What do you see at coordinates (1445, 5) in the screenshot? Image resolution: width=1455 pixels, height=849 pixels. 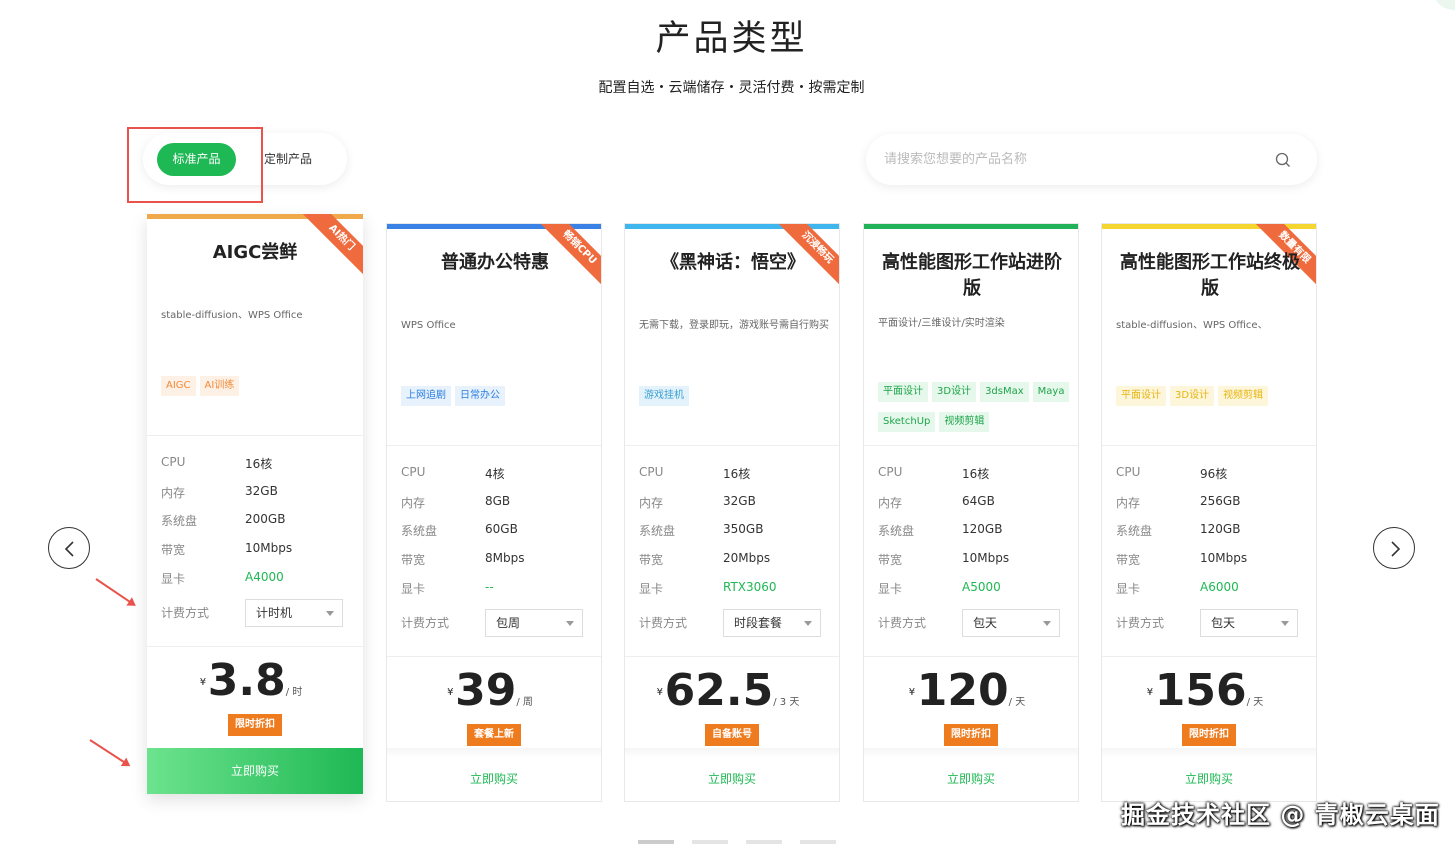 I see `corner-decoration` at bounding box center [1445, 5].